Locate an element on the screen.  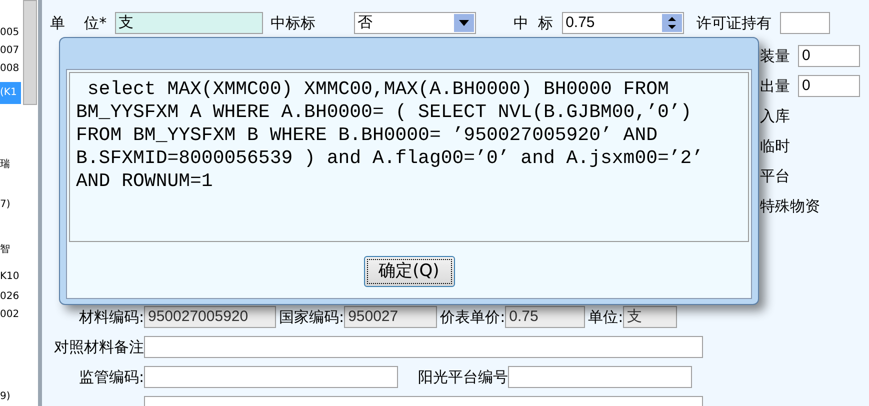
field-label: 监管编码: is located at coordinates (111, 377).